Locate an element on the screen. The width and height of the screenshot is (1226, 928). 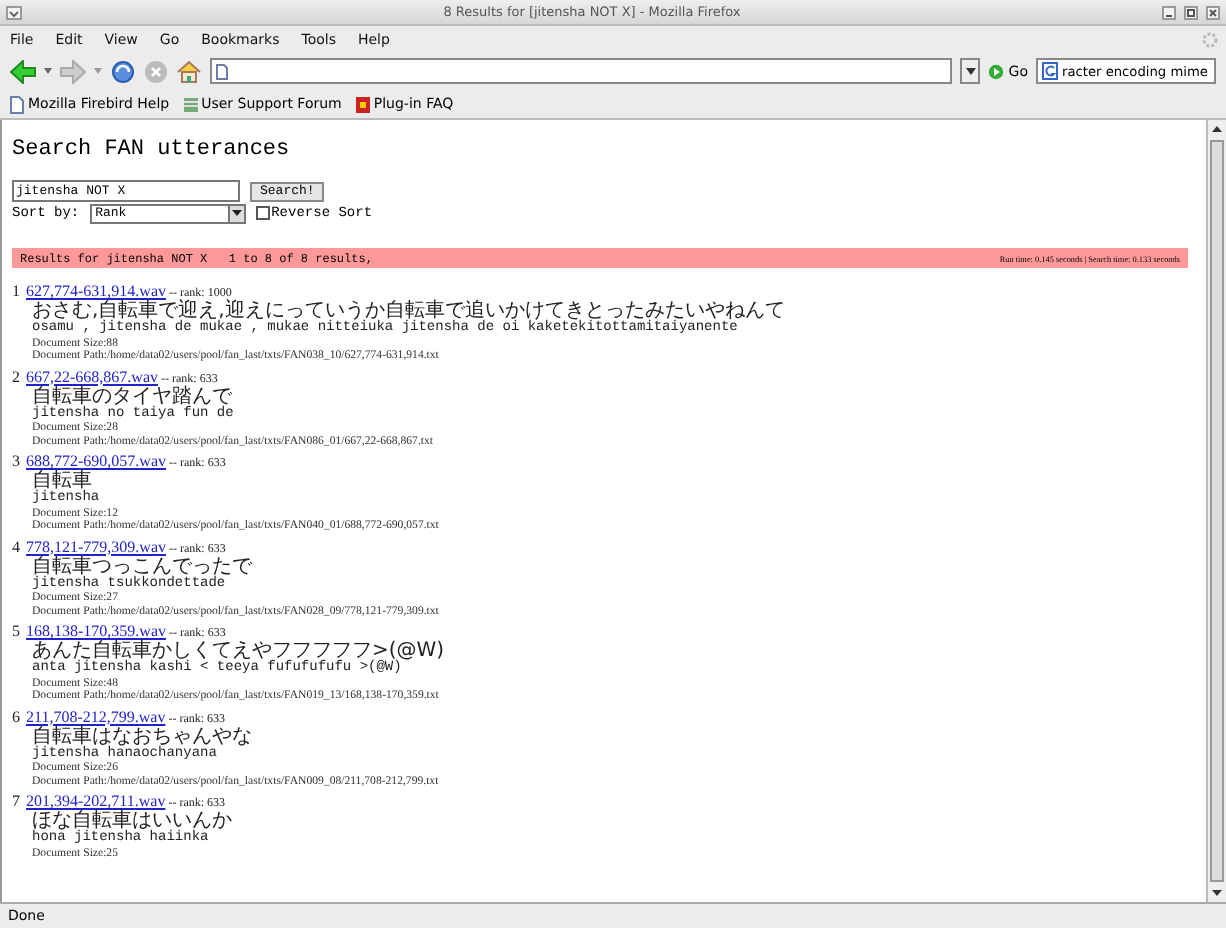
japanese-utterance: 自転車のタイヤ踏んで is located at coordinates (132, 397).